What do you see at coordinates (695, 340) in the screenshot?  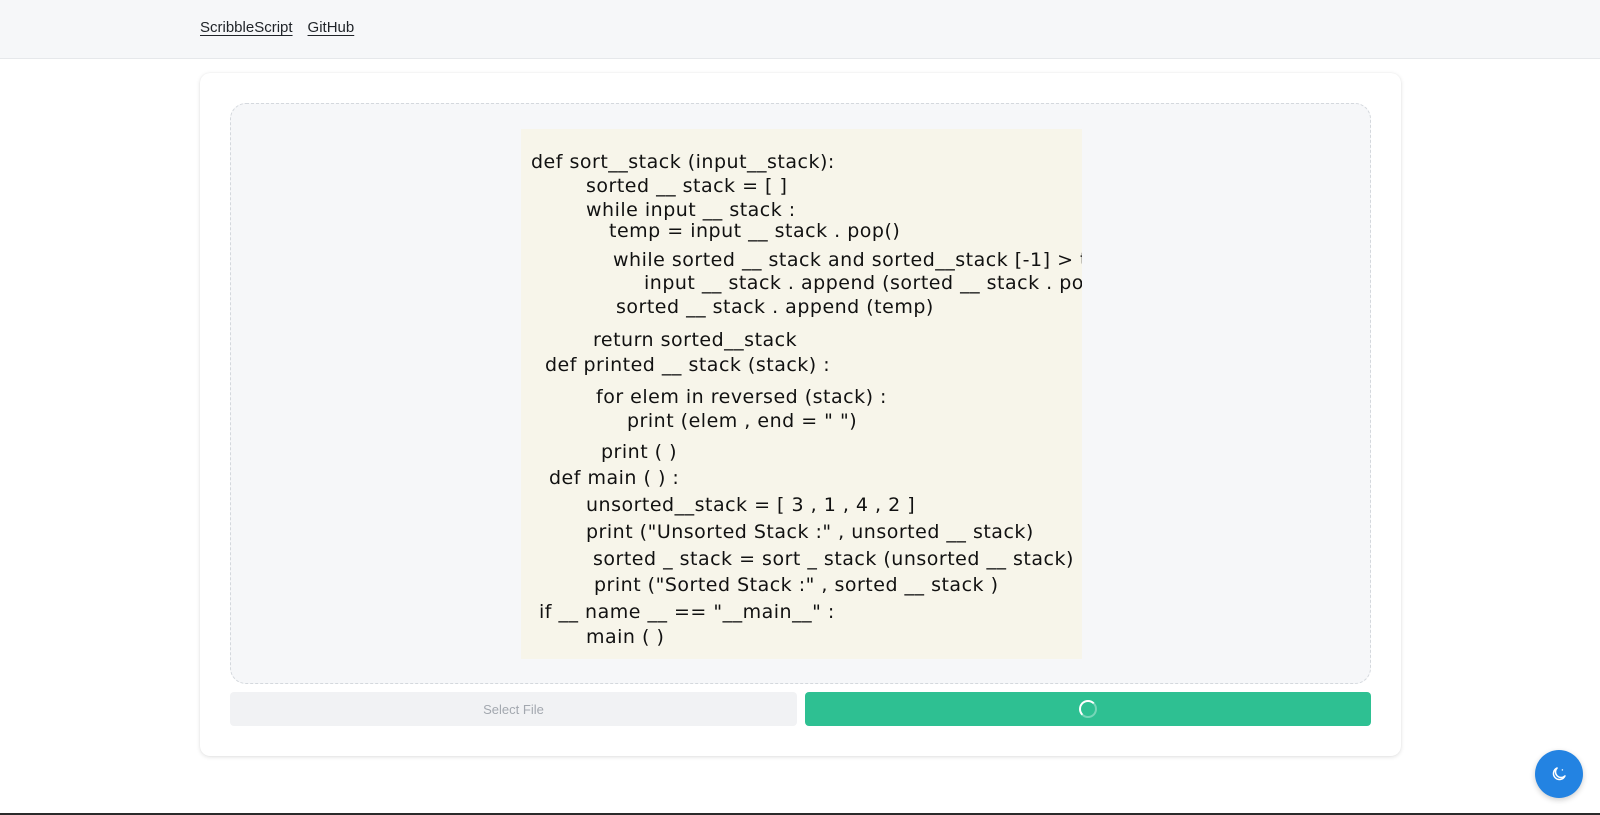 I see `code-line: return sorted__stack` at bounding box center [695, 340].